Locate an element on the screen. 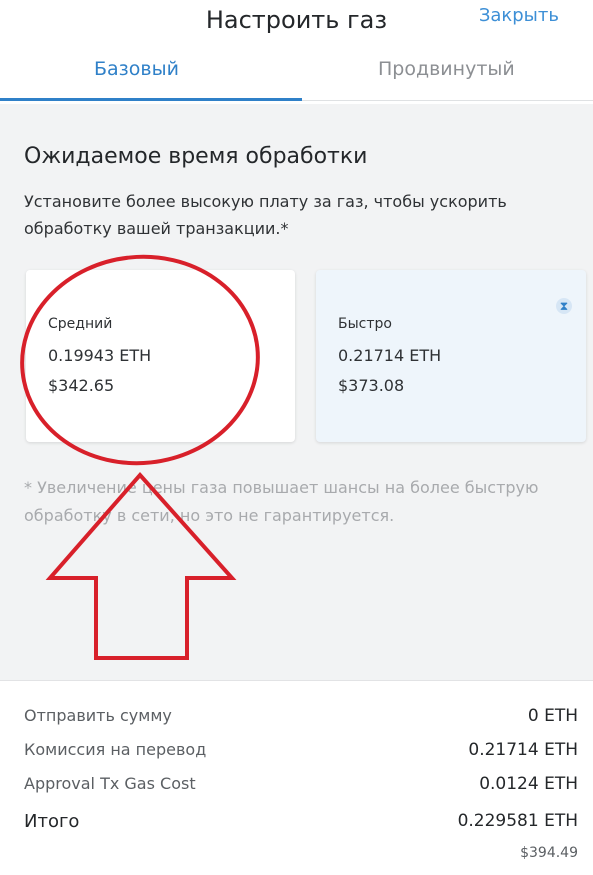 The width and height of the screenshot is (593, 875). summary-row-send-amount: Отправить сумму 0 ETH is located at coordinates (301, 716).